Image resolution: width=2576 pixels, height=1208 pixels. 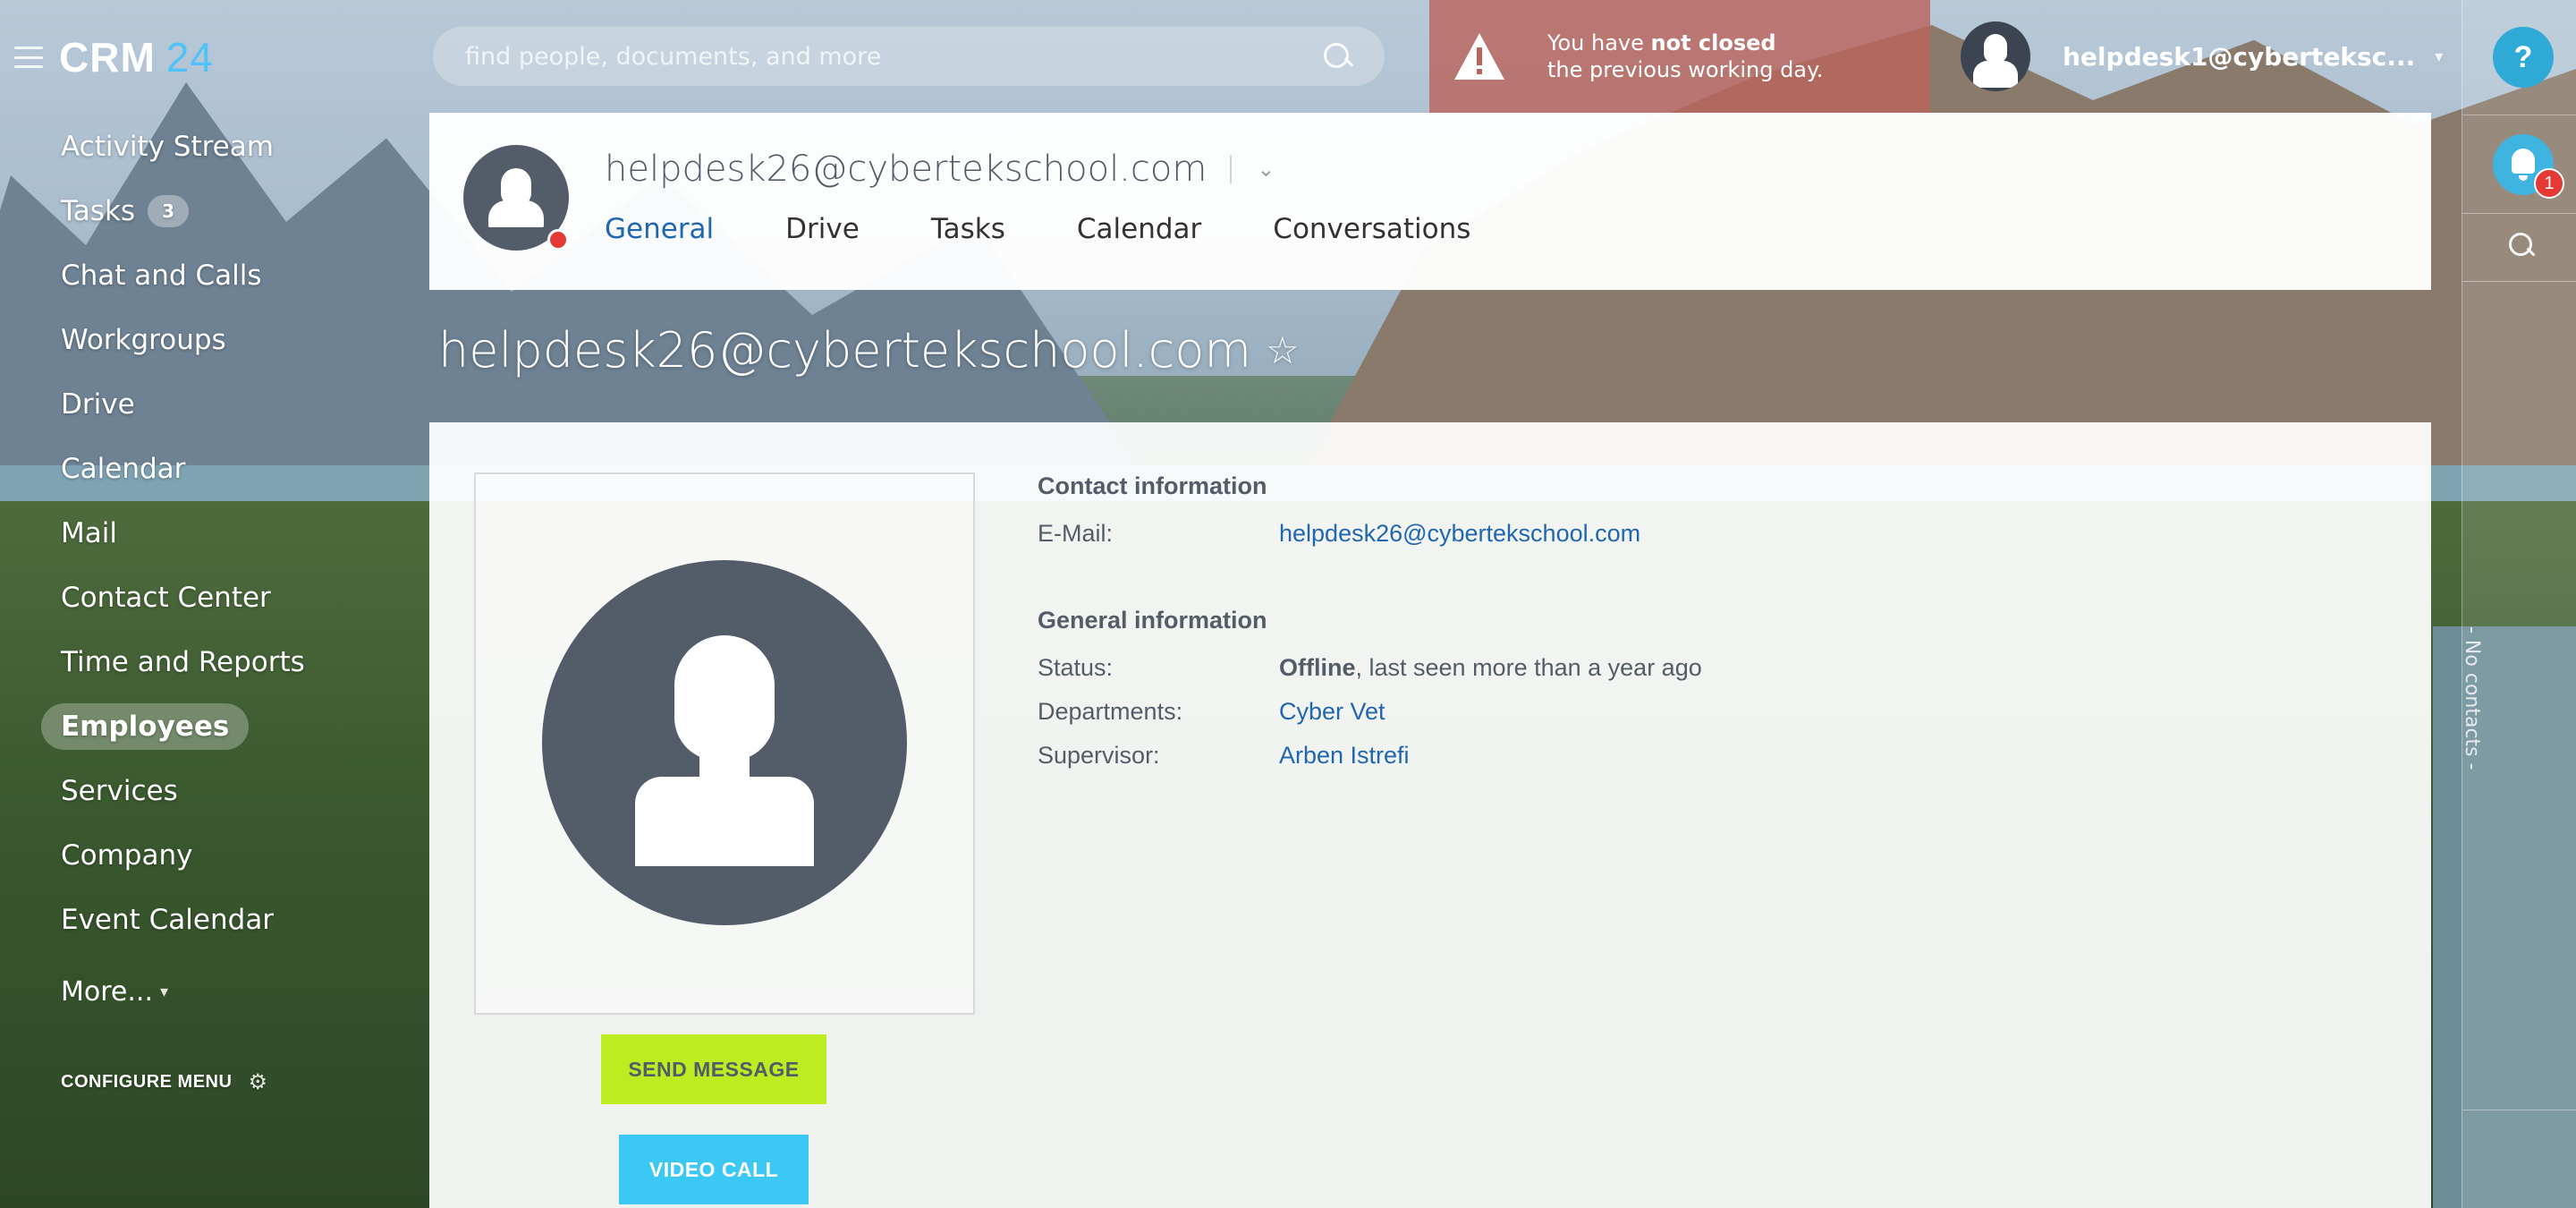 What do you see at coordinates (1266, 169) in the screenshot?
I see `chevron-down-icon: ⌄` at bounding box center [1266, 169].